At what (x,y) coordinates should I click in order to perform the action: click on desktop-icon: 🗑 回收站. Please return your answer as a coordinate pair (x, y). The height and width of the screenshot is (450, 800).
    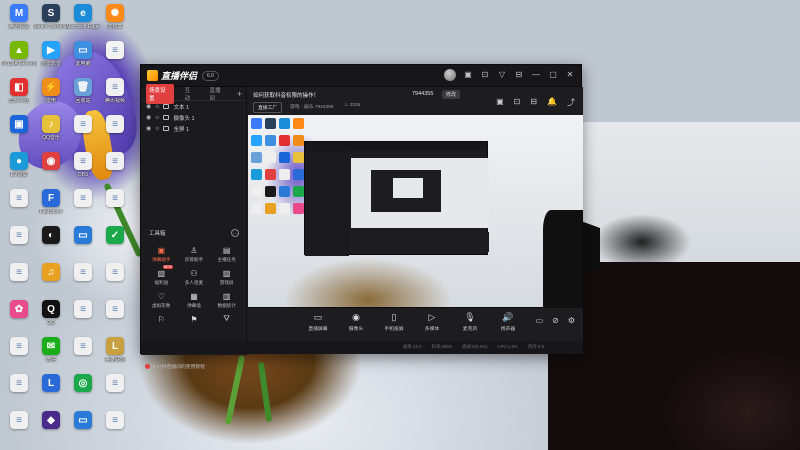
    Looking at the image, I should click on (83, 98).